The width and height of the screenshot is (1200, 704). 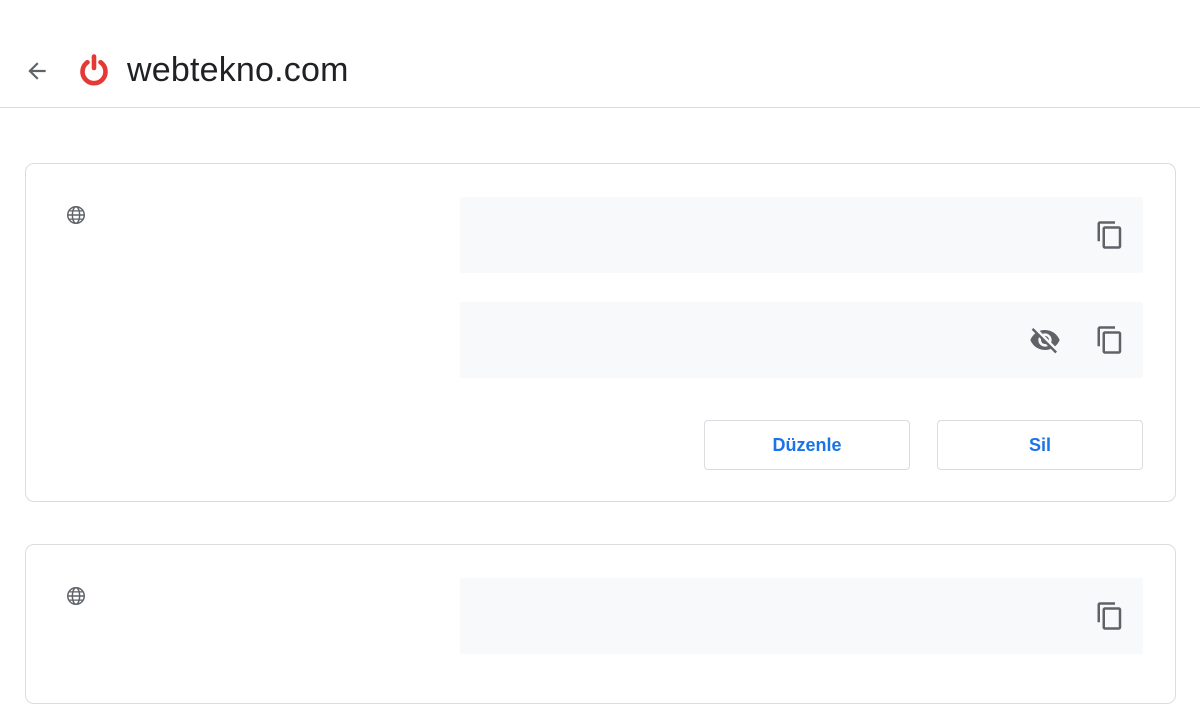 I want to click on back-button, so click(x=37, y=71).